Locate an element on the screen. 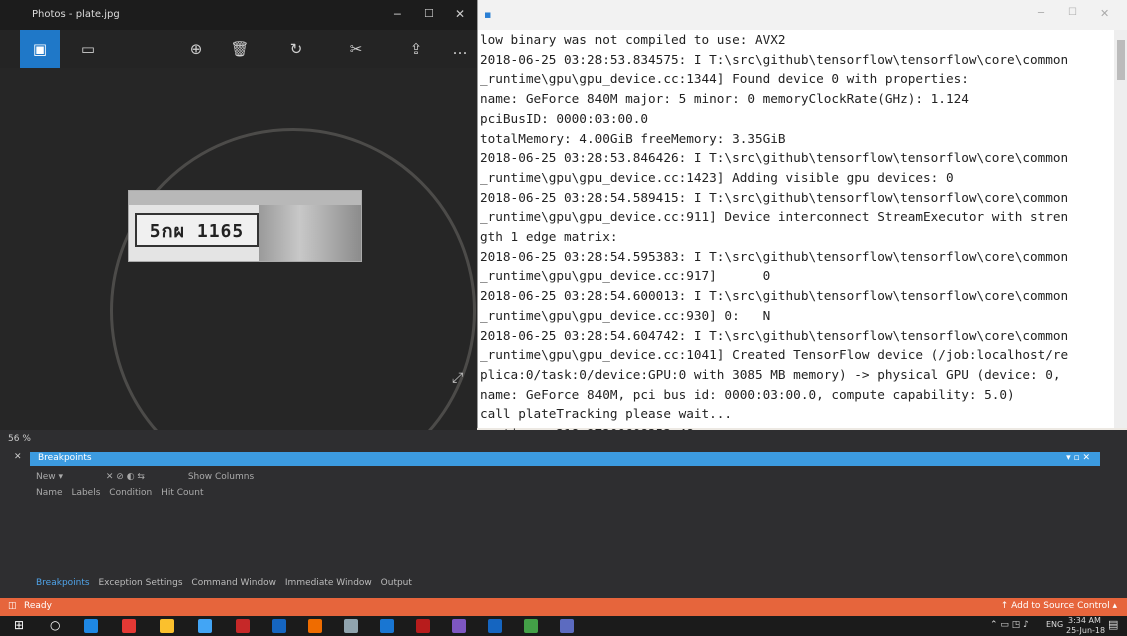 This screenshot has height=636, width=1127. tab-output: Output is located at coordinates (396, 583).